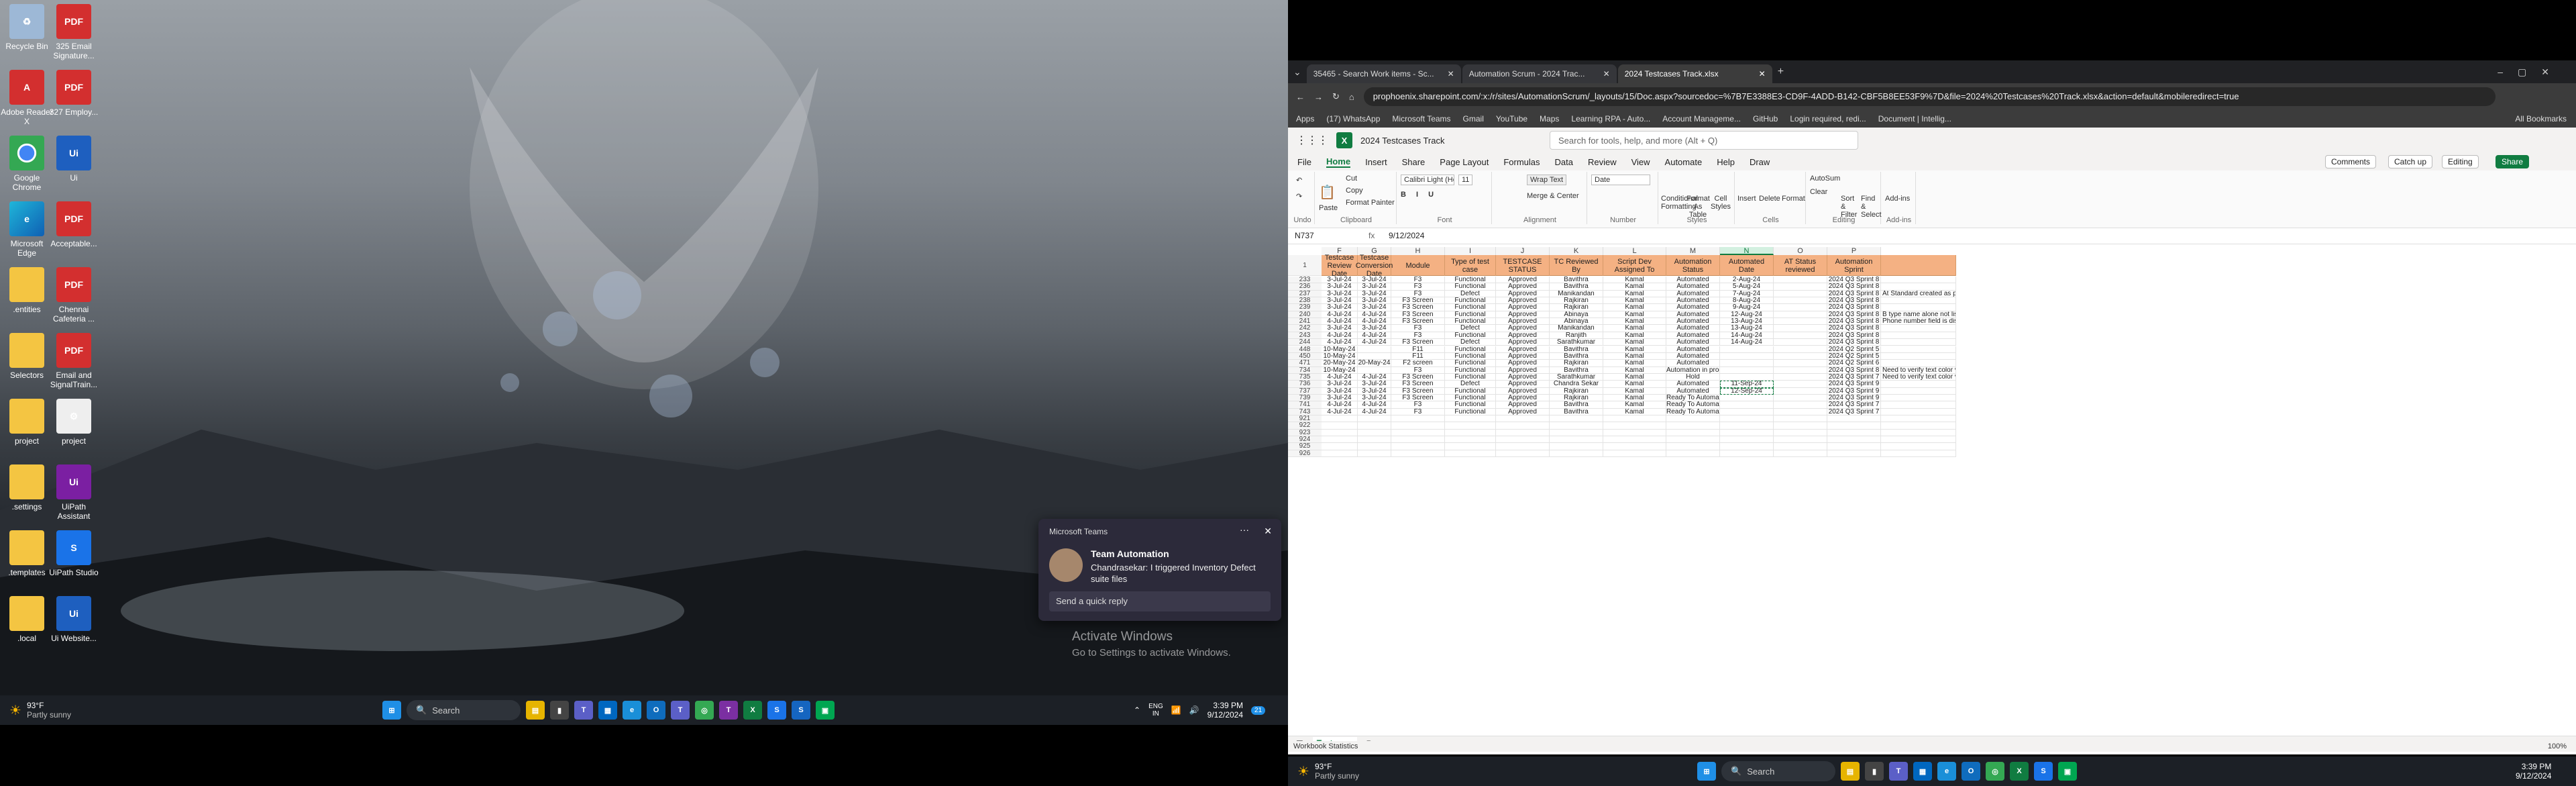 The height and width of the screenshot is (786, 2576). I want to click on close-tab-icon: ✕, so click(1451, 74).